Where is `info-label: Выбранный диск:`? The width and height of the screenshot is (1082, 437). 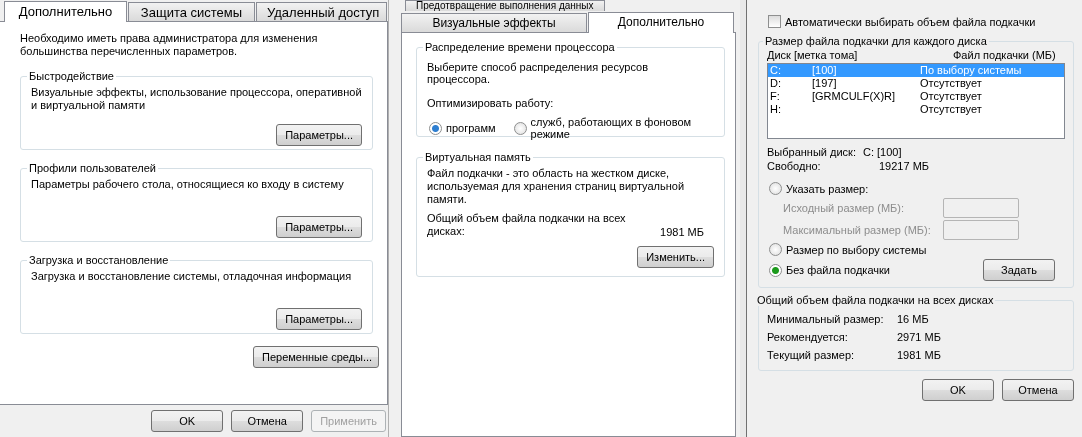
info-label: Выбранный диск: is located at coordinates (812, 152).